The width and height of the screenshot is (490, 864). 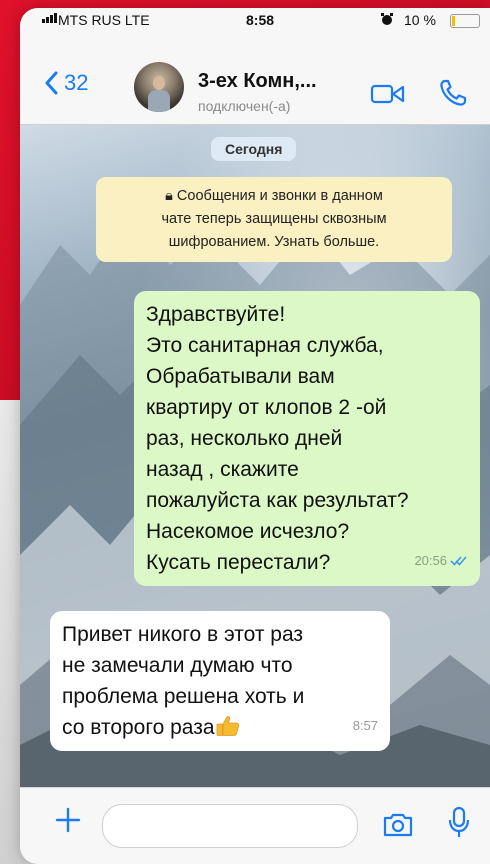 I want to click on message-line: Насекомое исчезло?, so click(x=248, y=531).